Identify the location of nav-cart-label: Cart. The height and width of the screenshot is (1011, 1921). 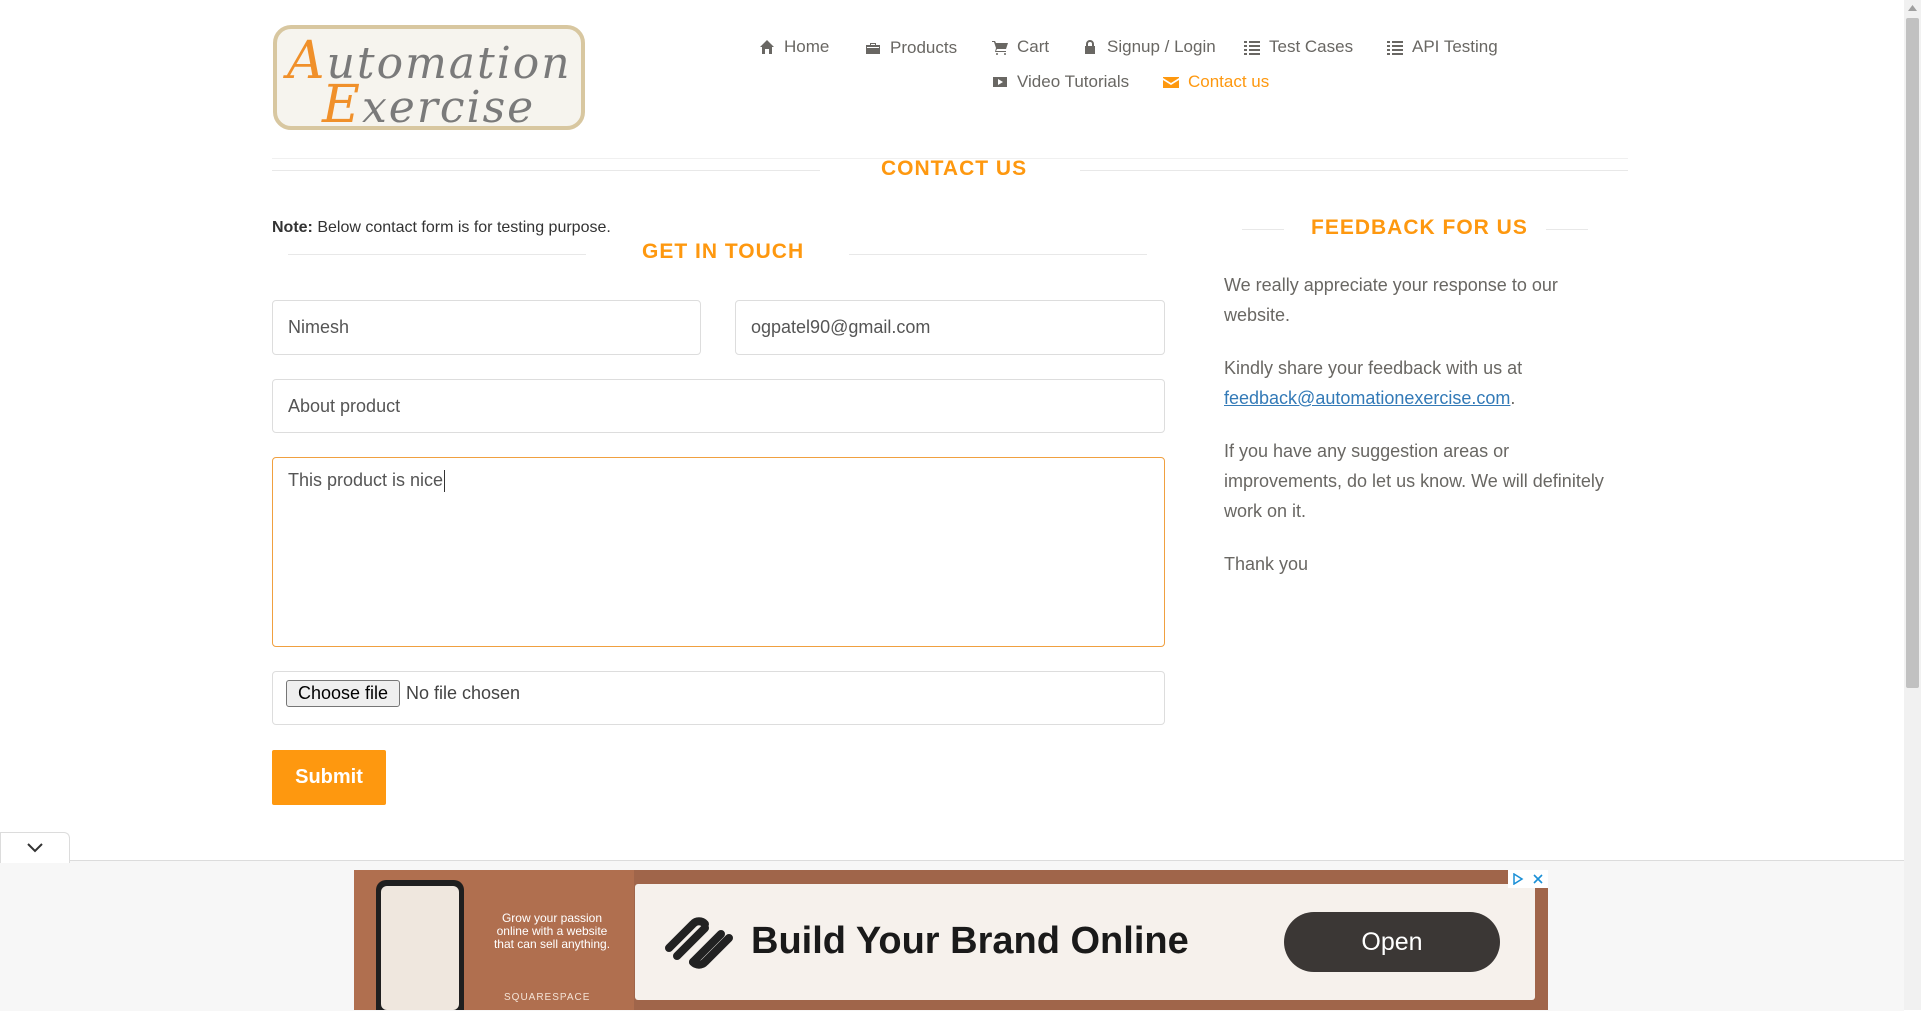
(1033, 46).